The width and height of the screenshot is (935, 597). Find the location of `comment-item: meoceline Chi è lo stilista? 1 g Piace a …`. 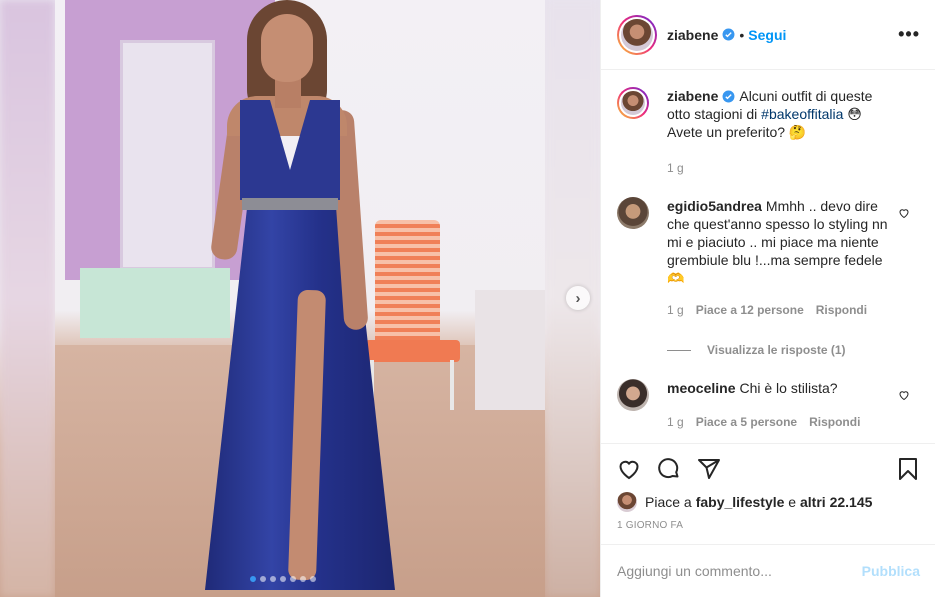

comment-item: meoceline Chi è lo stilista? 1 g Piace a … is located at coordinates (768, 405).